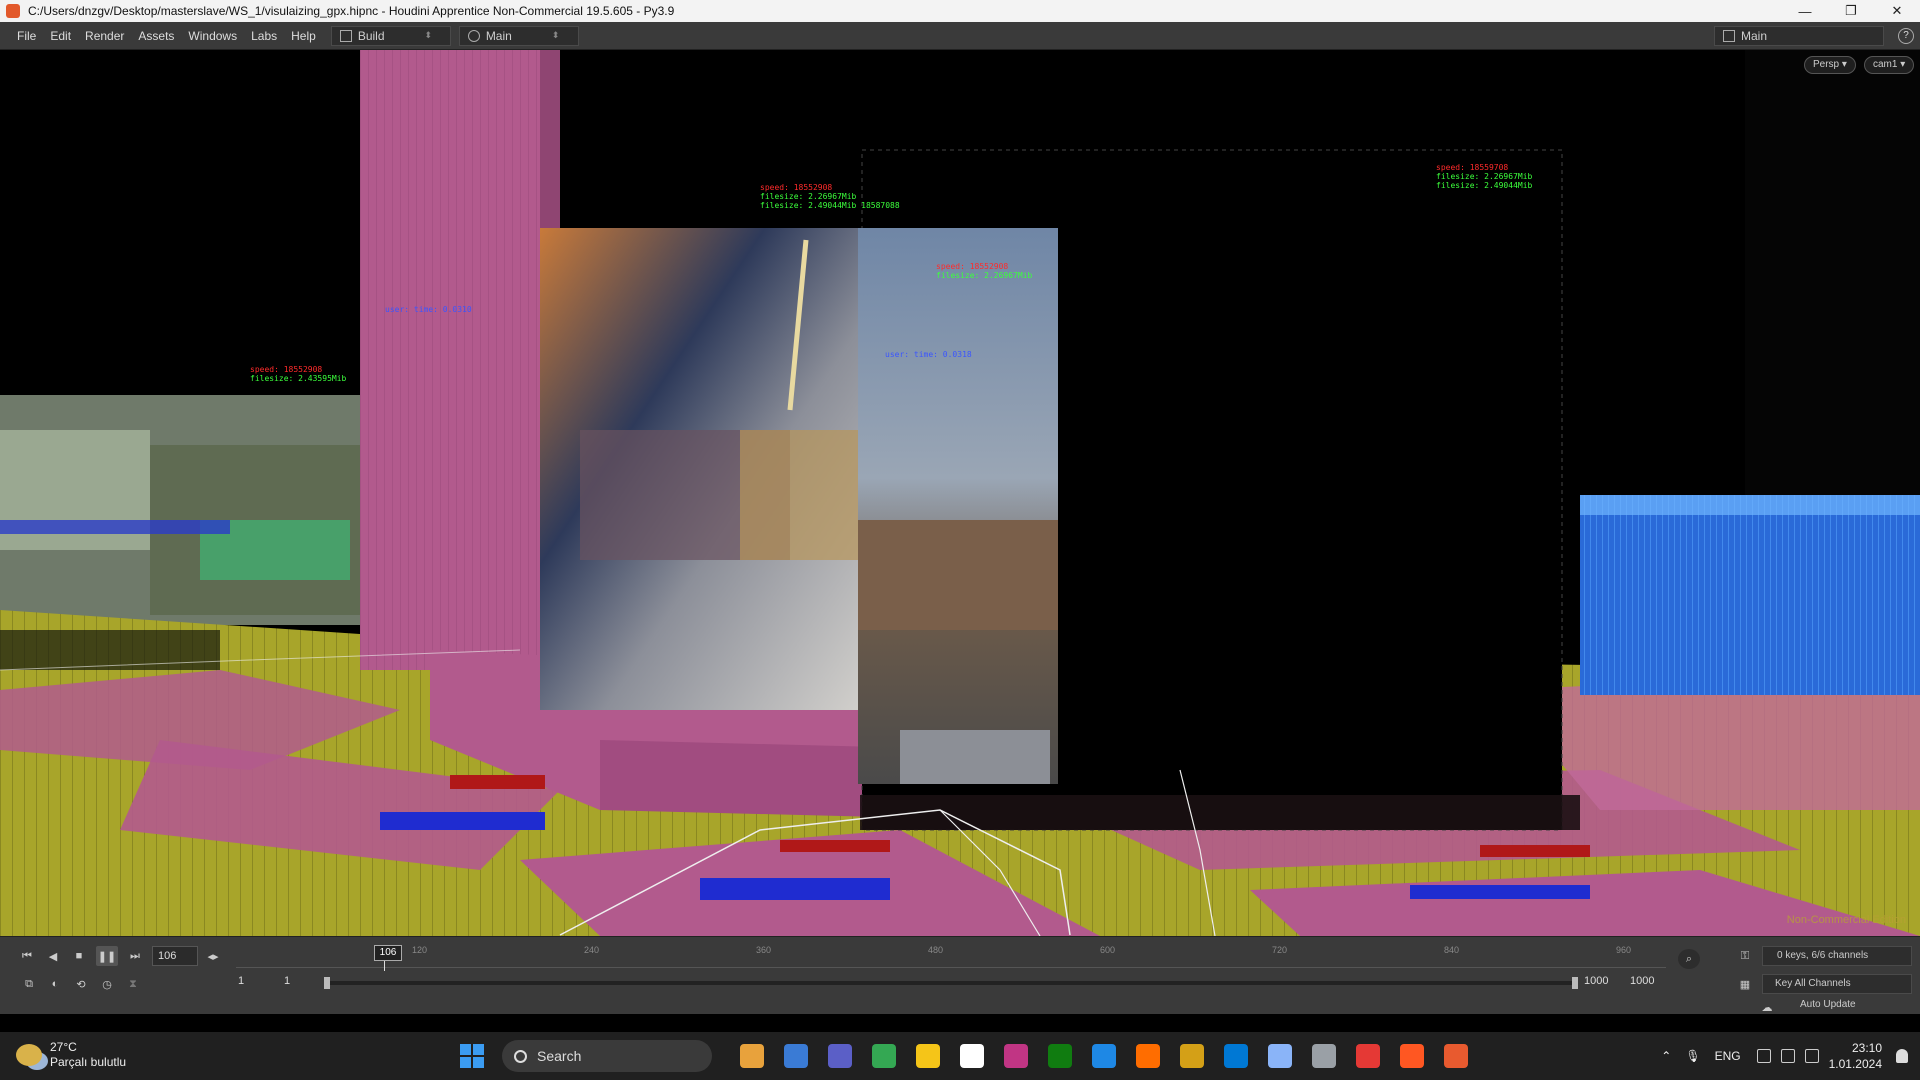 This screenshot has height=1080, width=1920. What do you see at coordinates (1236, 1056) in the screenshot?
I see `git-icon` at bounding box center [1236, 1056].